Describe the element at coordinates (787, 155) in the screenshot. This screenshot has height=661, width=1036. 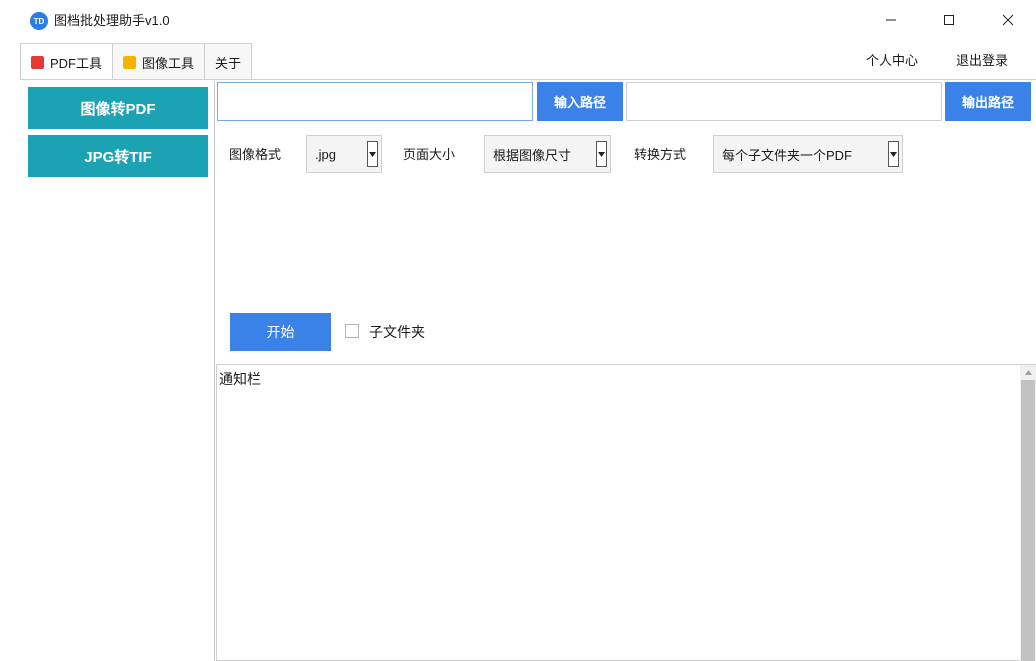
I see `convert-mode-value: 每个子文件夹一个PDF` at that location.